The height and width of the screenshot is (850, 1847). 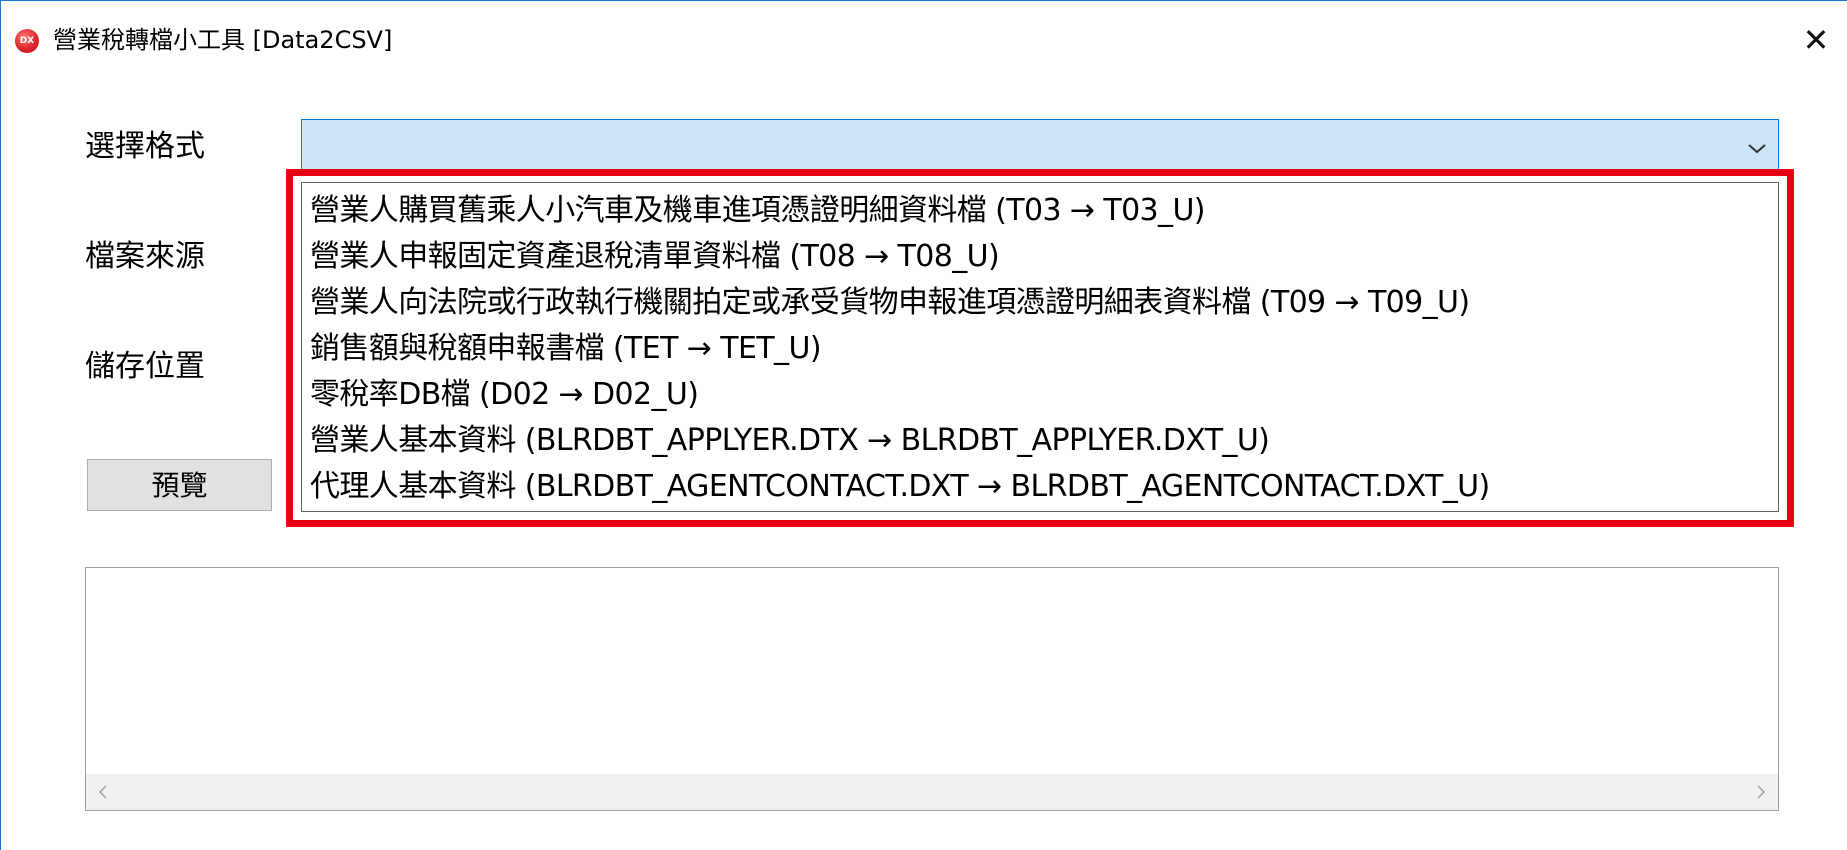 What do you see at coordinates (145, 146) in the screenshot?
I see `format-label: 選擇格式` at bounding box center [145, 146].